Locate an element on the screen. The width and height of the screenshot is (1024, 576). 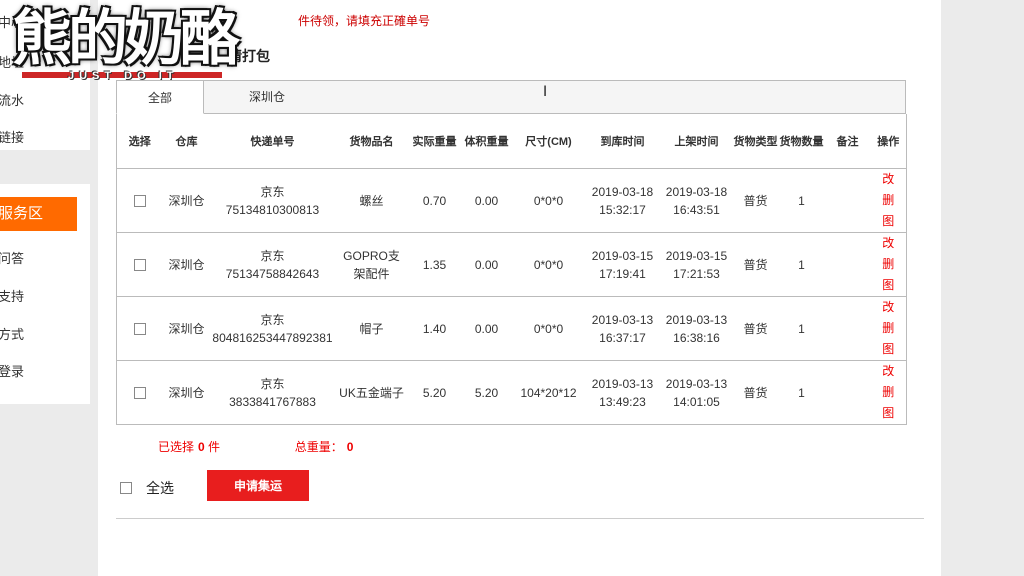
cell-tracking: 京东 75134810300813 is located at coordinates (273, 201).